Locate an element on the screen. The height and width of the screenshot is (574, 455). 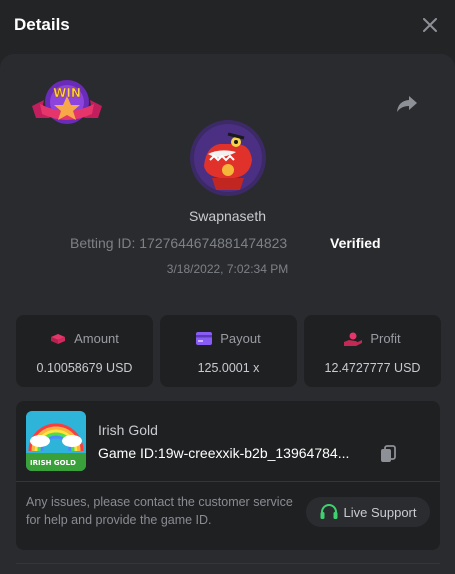
card-icon is located at coordinates (204, 338).